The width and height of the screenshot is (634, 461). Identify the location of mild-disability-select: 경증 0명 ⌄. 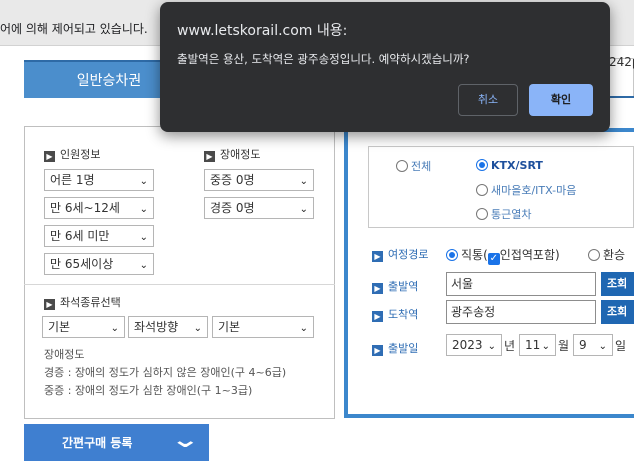
(259, 208).